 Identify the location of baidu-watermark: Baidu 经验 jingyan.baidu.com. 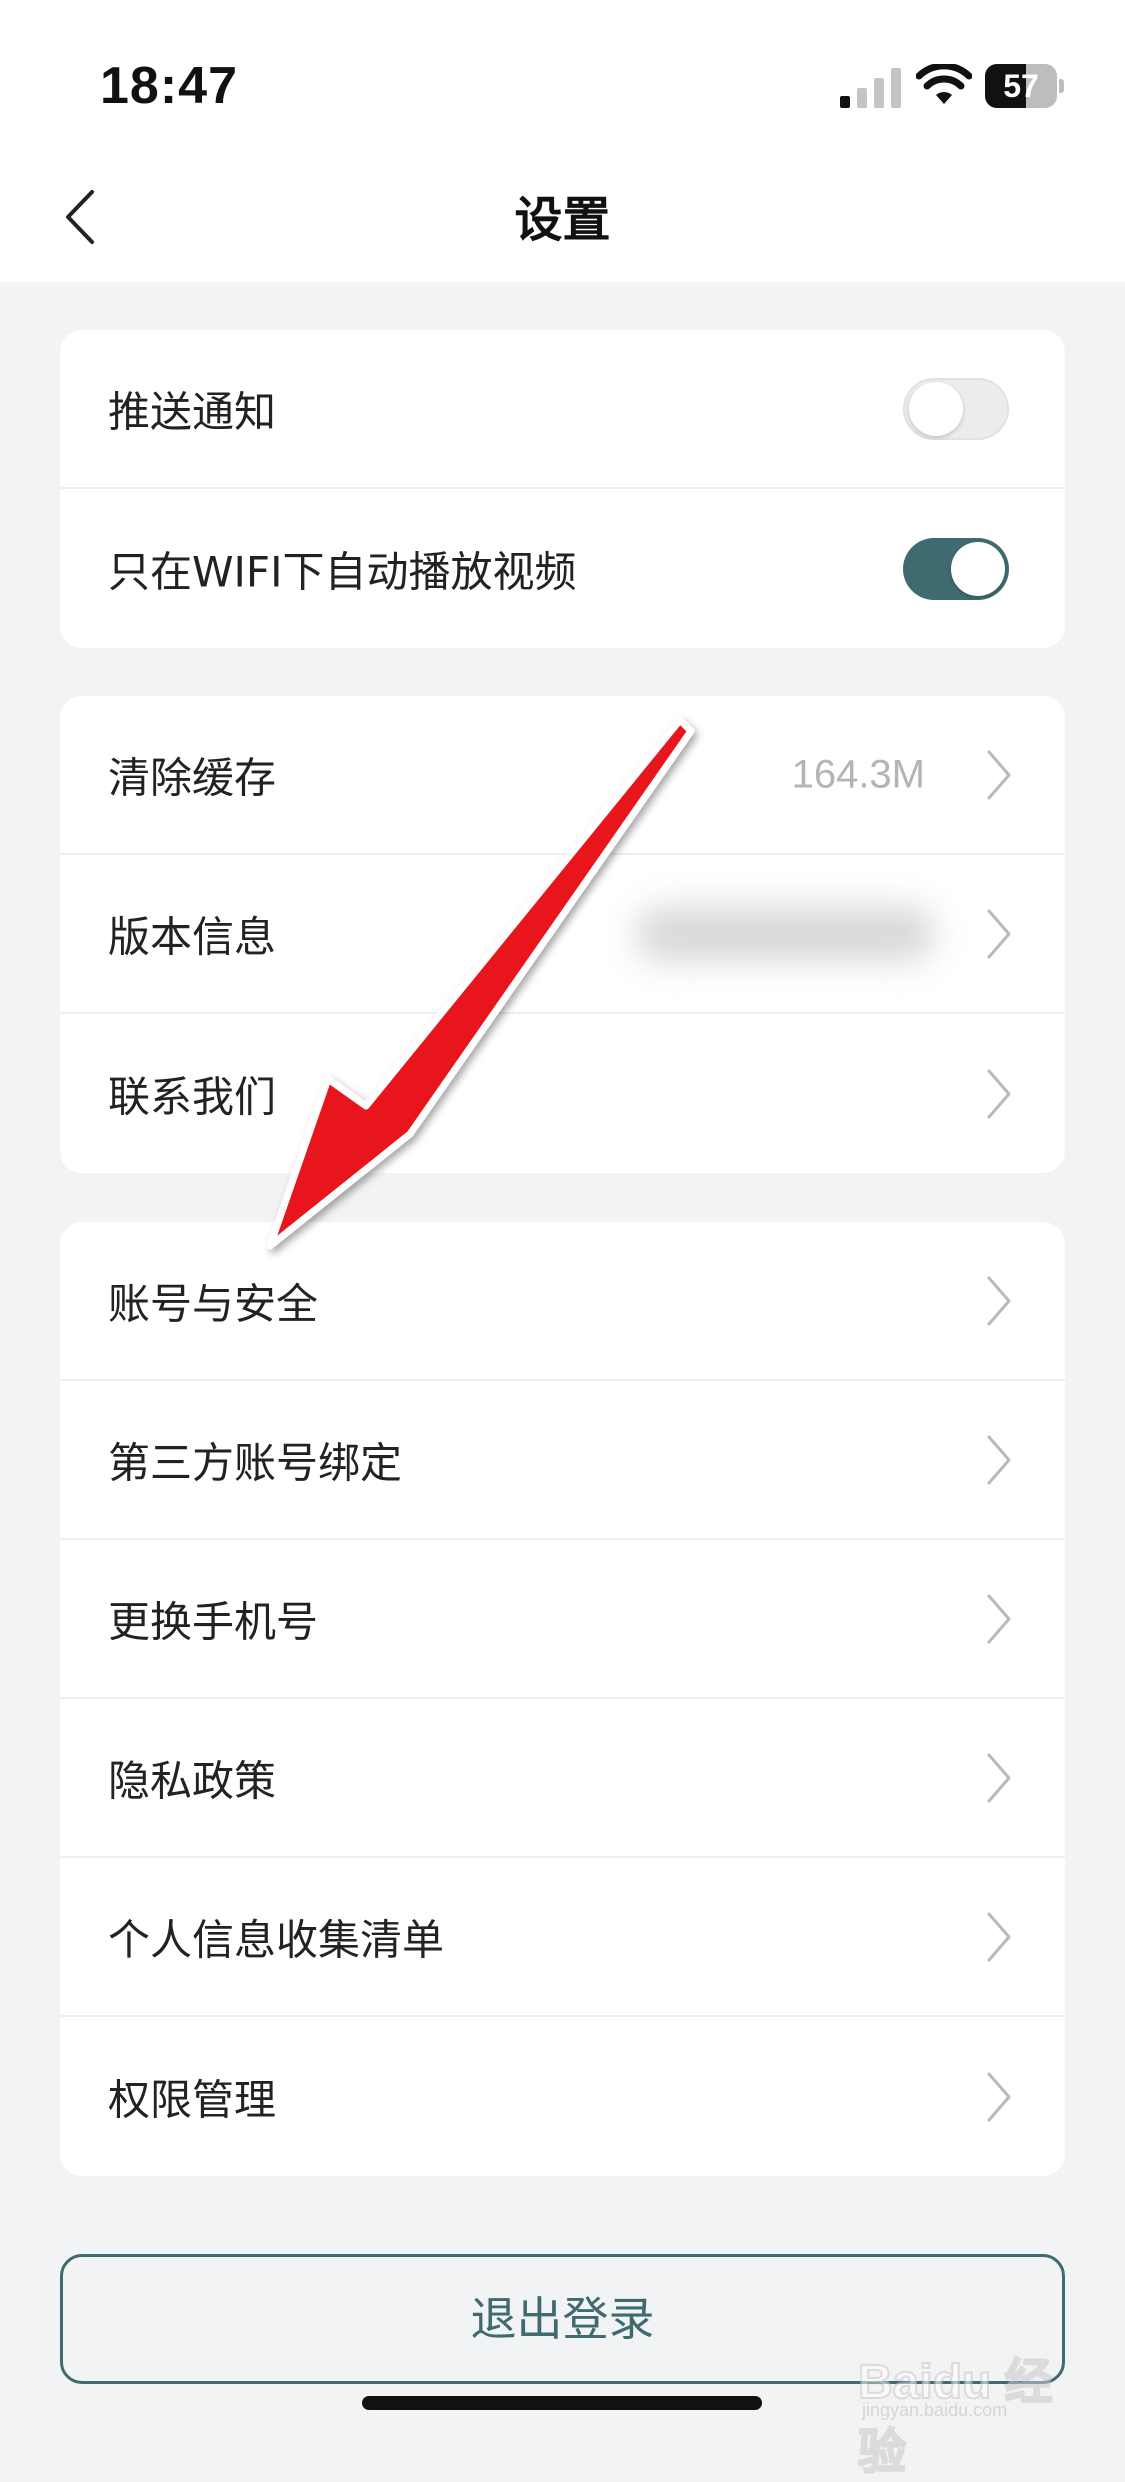
(977, 2400).